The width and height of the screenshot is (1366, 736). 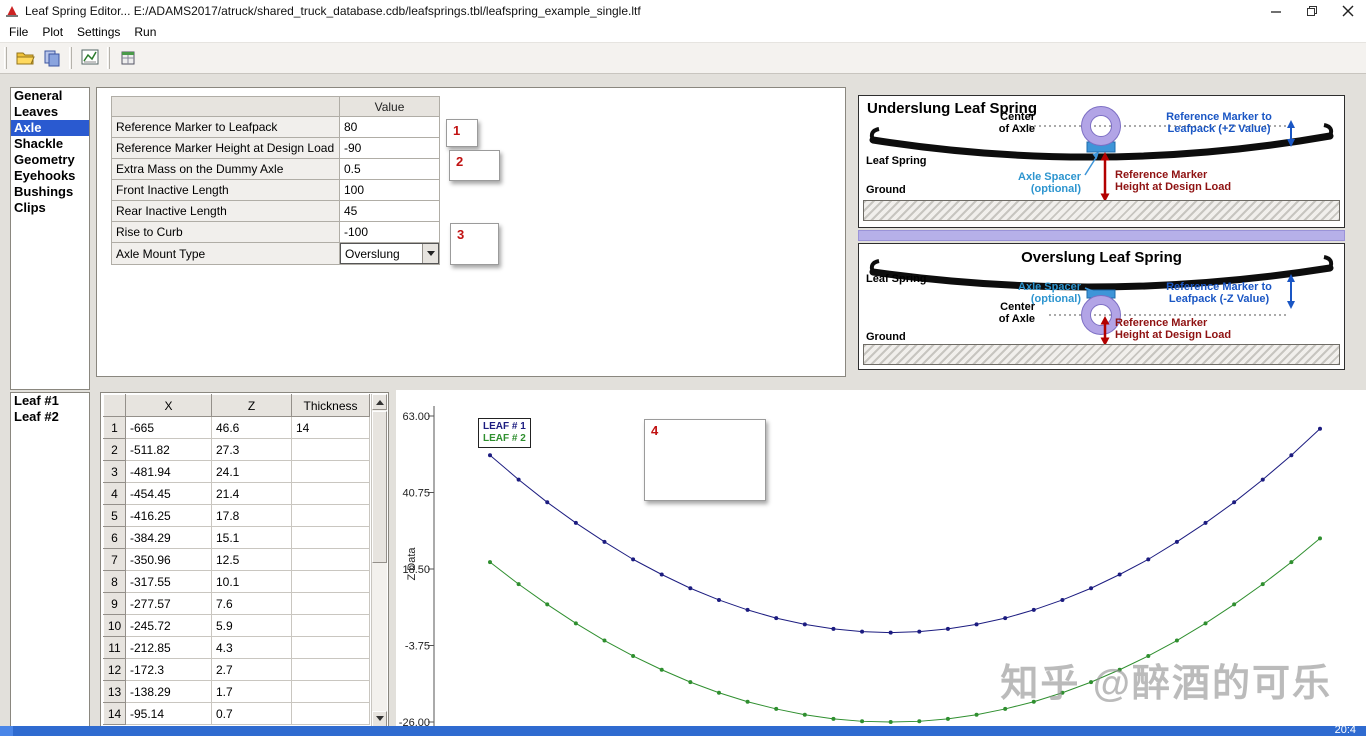 What do you see at coordinates (50, 176) in the screenshot?
I see `sidebar-item-eyehooks: Eyehooks` at bounding box center [50, 176].